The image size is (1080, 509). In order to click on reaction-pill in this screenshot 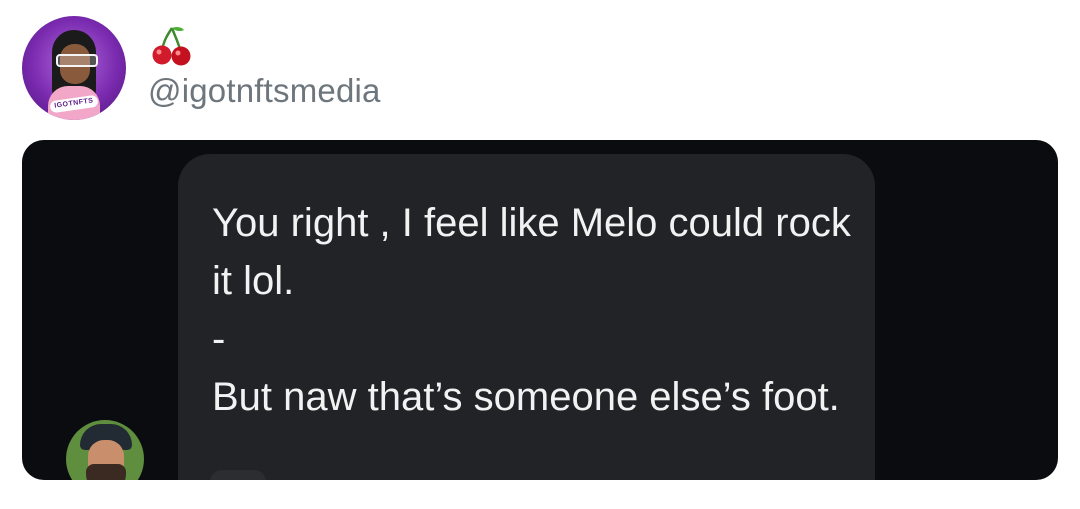, I will do `click(238, 475)`.